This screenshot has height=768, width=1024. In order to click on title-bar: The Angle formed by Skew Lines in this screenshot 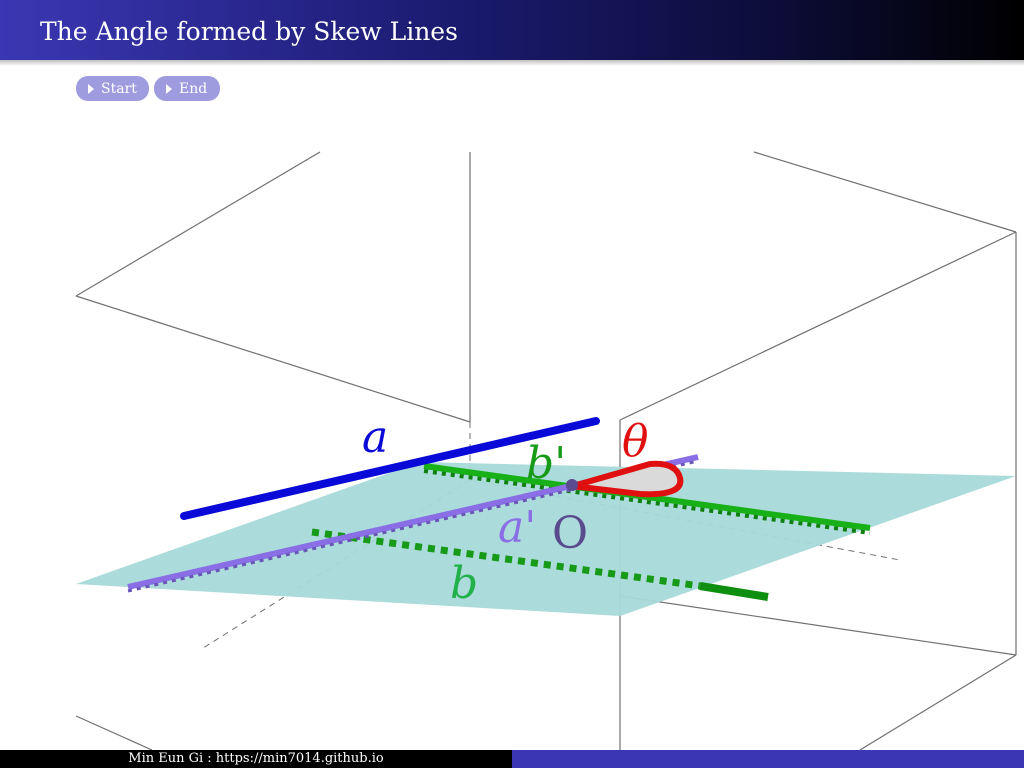, I will do `click(512, 33)`.